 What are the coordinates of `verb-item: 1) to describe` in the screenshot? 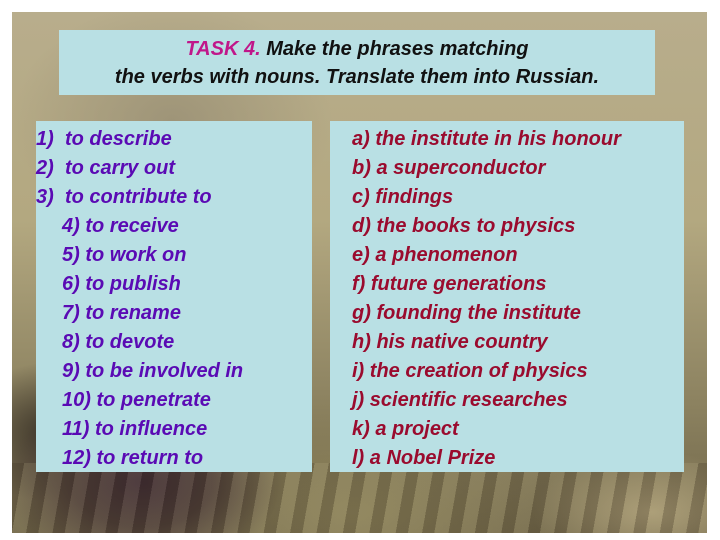 It's located at (139, 139).